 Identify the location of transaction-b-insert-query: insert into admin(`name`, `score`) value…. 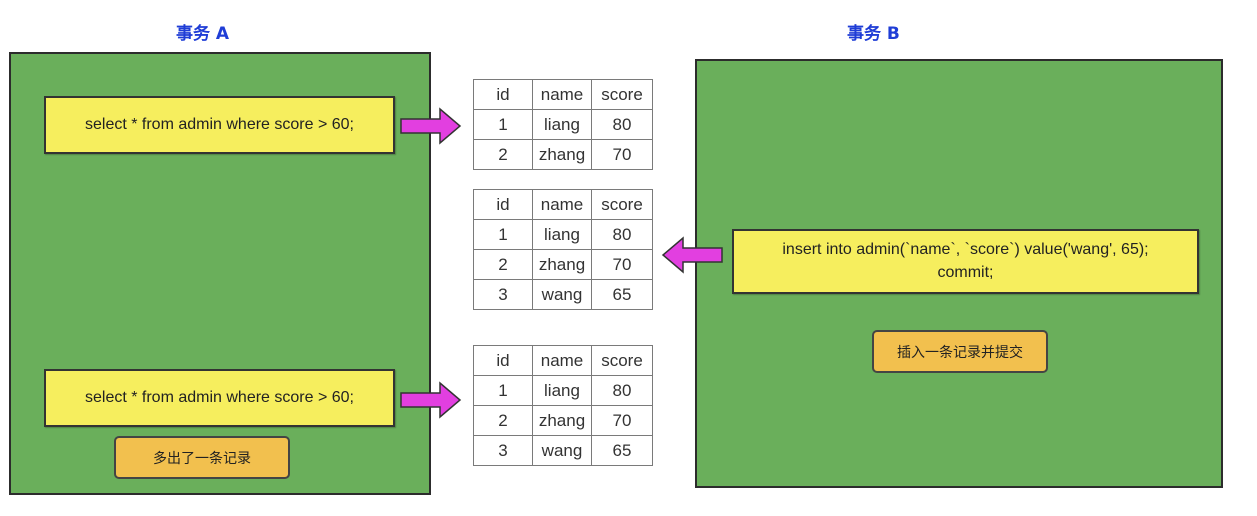
(965, 261).